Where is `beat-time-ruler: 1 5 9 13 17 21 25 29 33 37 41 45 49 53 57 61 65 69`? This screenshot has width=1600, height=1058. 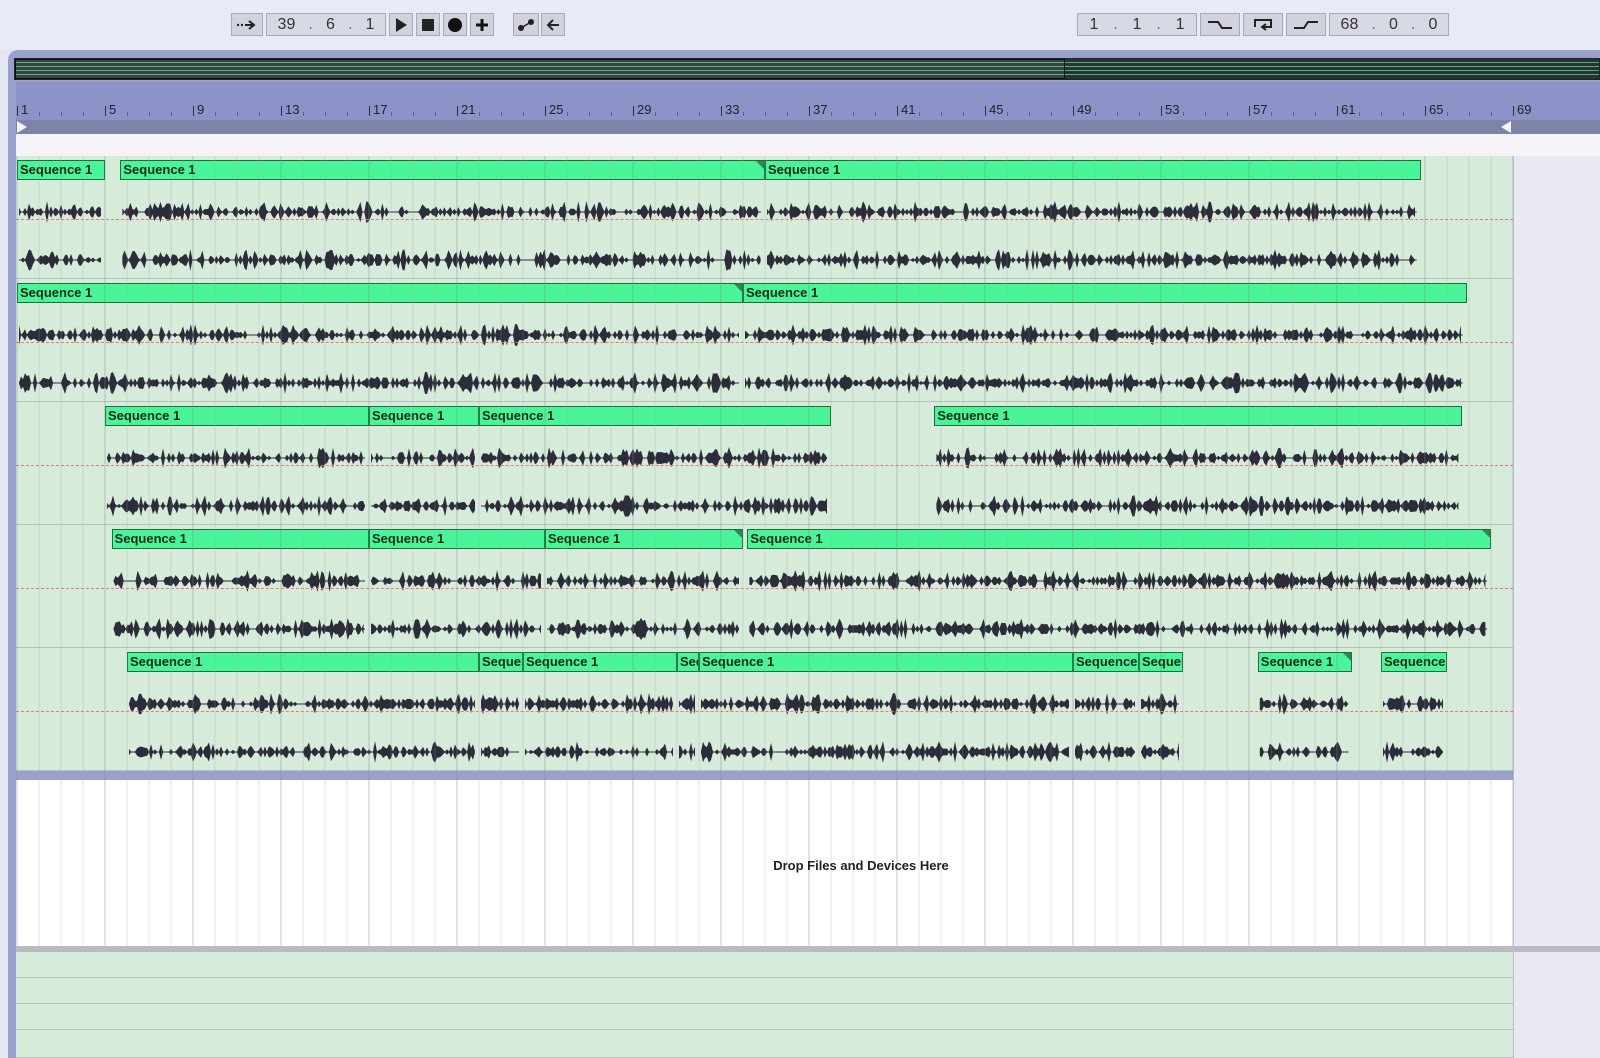
beat-time-ruler: 1 5 9 13 17 21 25 29 33 37 41 45 49 53 57 61 65 69 is located at coordinates (808, 101).